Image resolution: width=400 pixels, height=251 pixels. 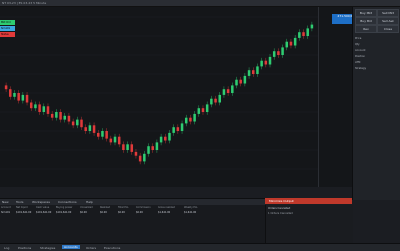 I want to click on status-log: Log, so click(x=6, y=248).